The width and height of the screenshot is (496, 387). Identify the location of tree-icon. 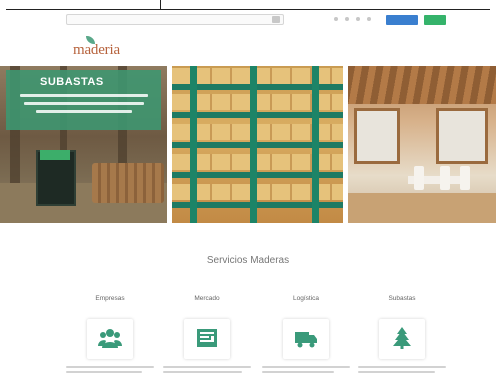
(402, 338).